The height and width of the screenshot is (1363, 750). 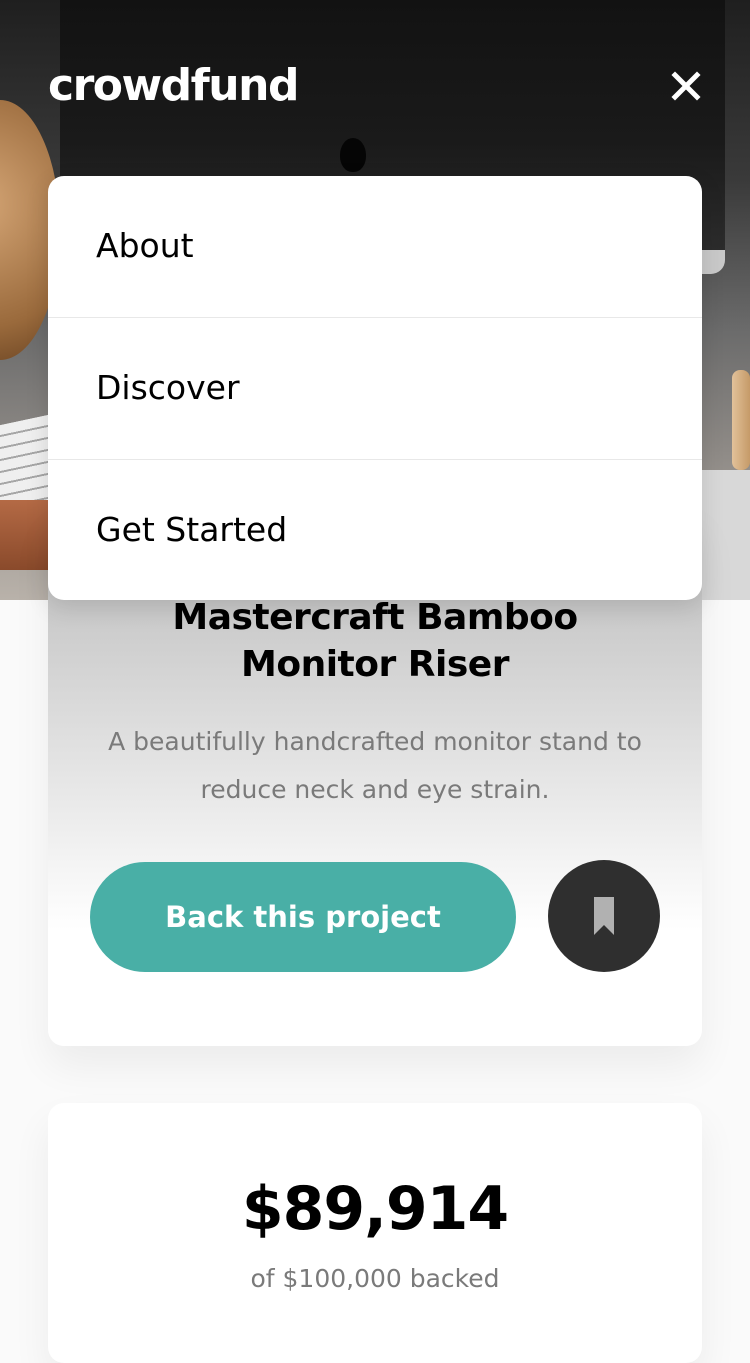 What do you see at coordinates (741, 420) in the screenshot?
I see `hero-wood-post` at bounding box center [741, 420].